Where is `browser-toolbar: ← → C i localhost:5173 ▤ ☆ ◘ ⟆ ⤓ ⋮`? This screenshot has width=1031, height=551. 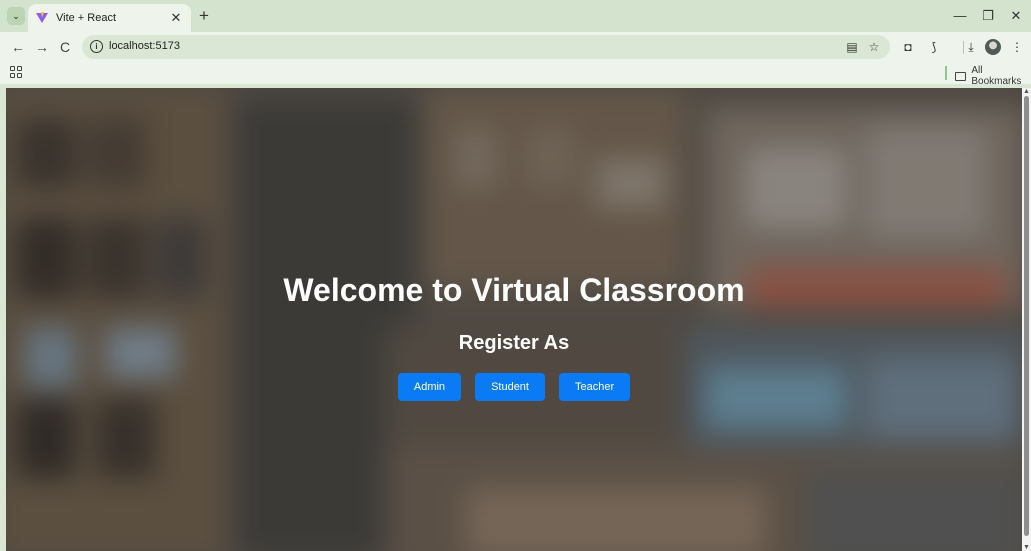 browser-toolbar: ← → C i localhost:5173 ▤ ☆ ◘ ⟆ ⤓ ⋮ is located at coordinates (515, 47).